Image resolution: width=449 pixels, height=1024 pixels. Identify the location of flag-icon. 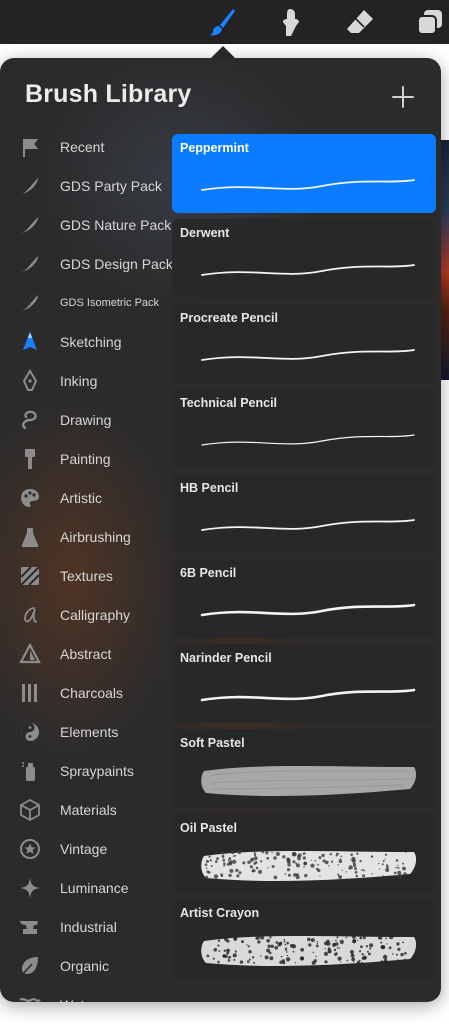
(30, 147).